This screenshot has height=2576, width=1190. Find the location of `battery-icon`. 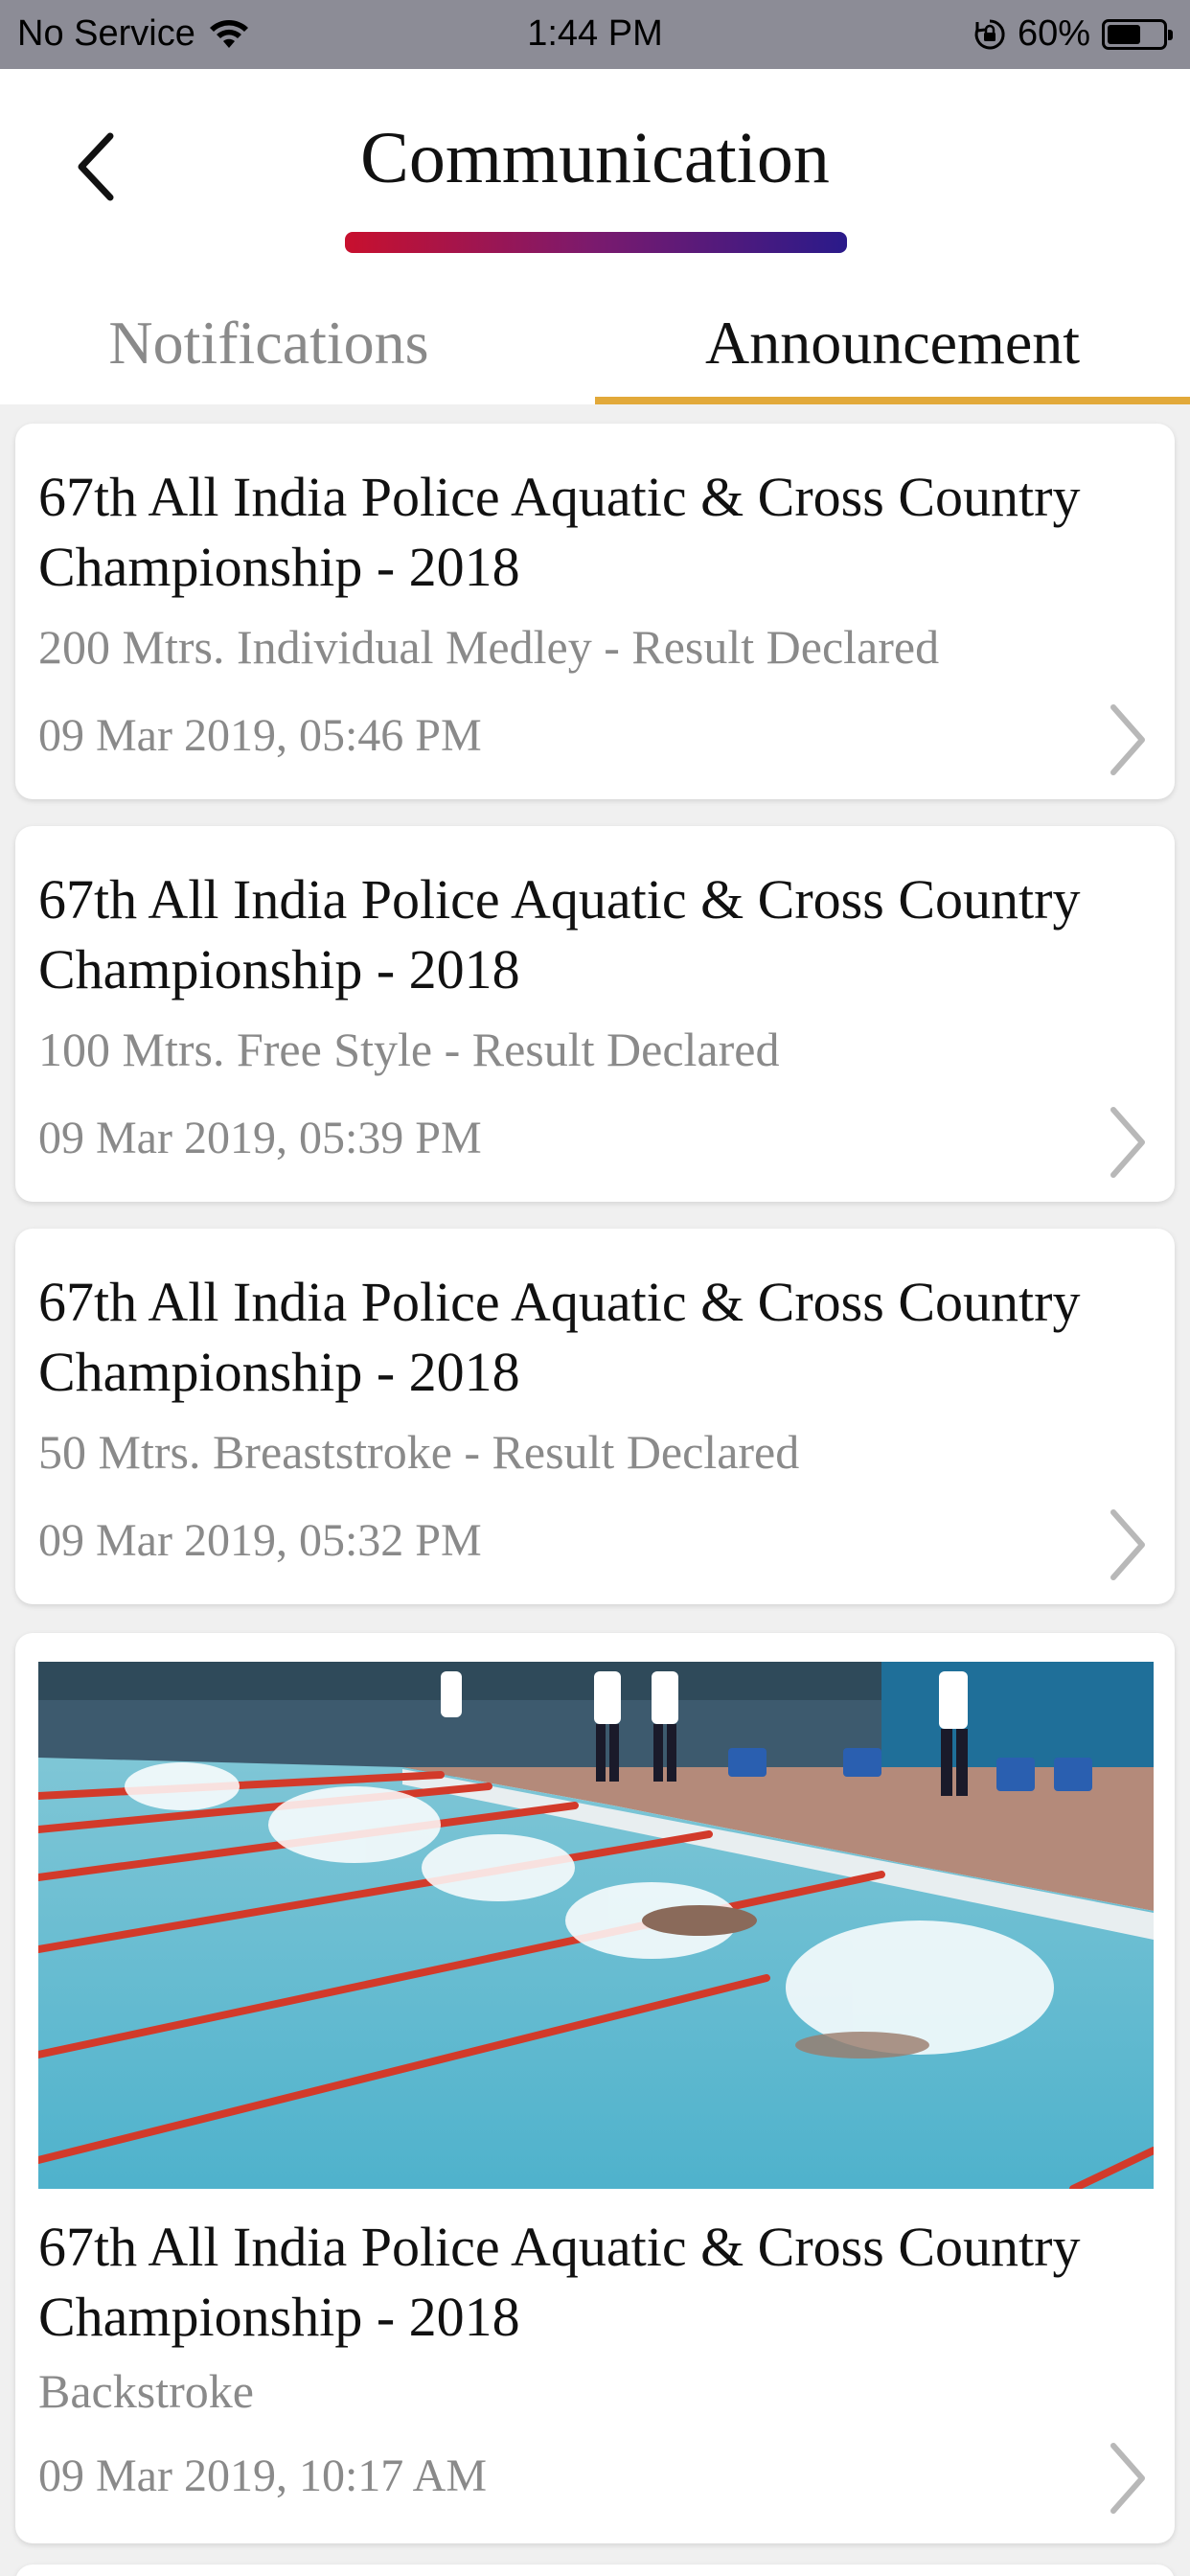

battery-icon is located at coordinates (1137, 34).